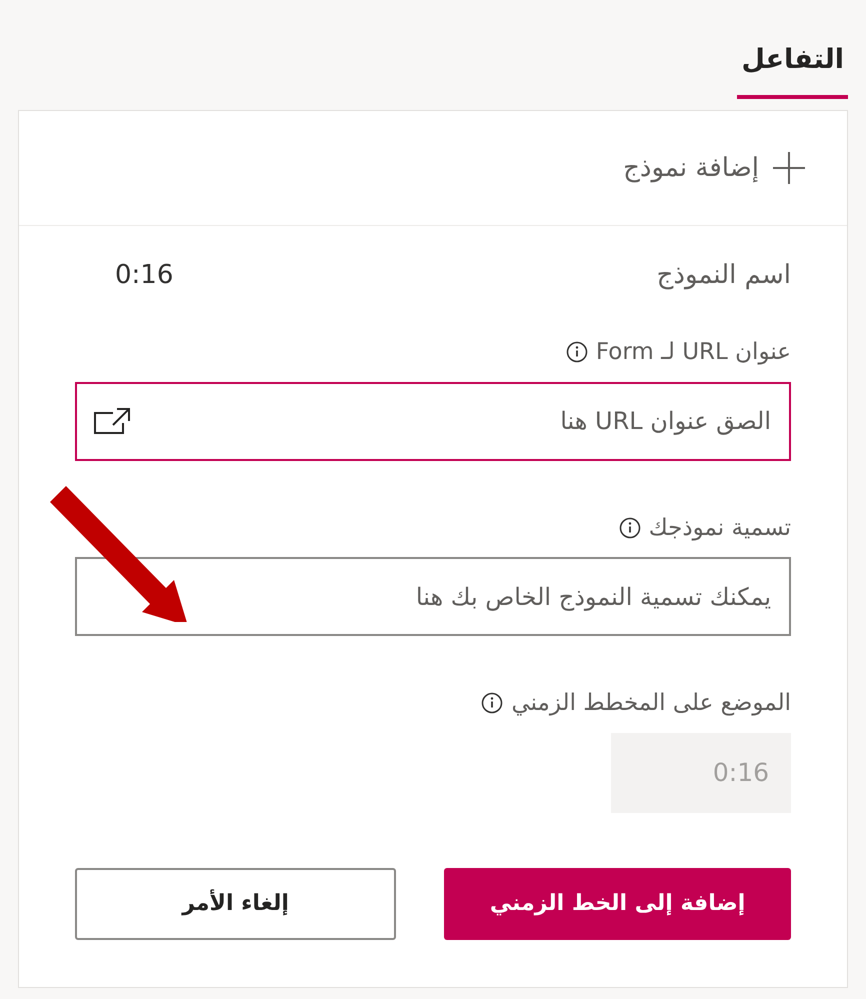 The width and height of the screenshot is (866, 999). Describe the element at coordinates (112, 420) in the screenshot. I see `external-link-icon` at that location.